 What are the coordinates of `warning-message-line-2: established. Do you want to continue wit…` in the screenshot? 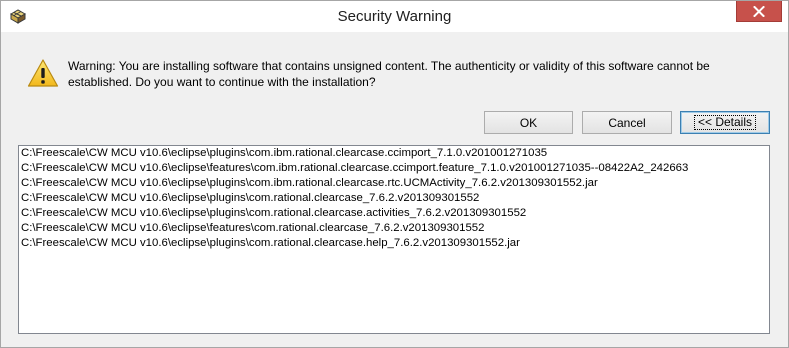 It's located at (222, 82).